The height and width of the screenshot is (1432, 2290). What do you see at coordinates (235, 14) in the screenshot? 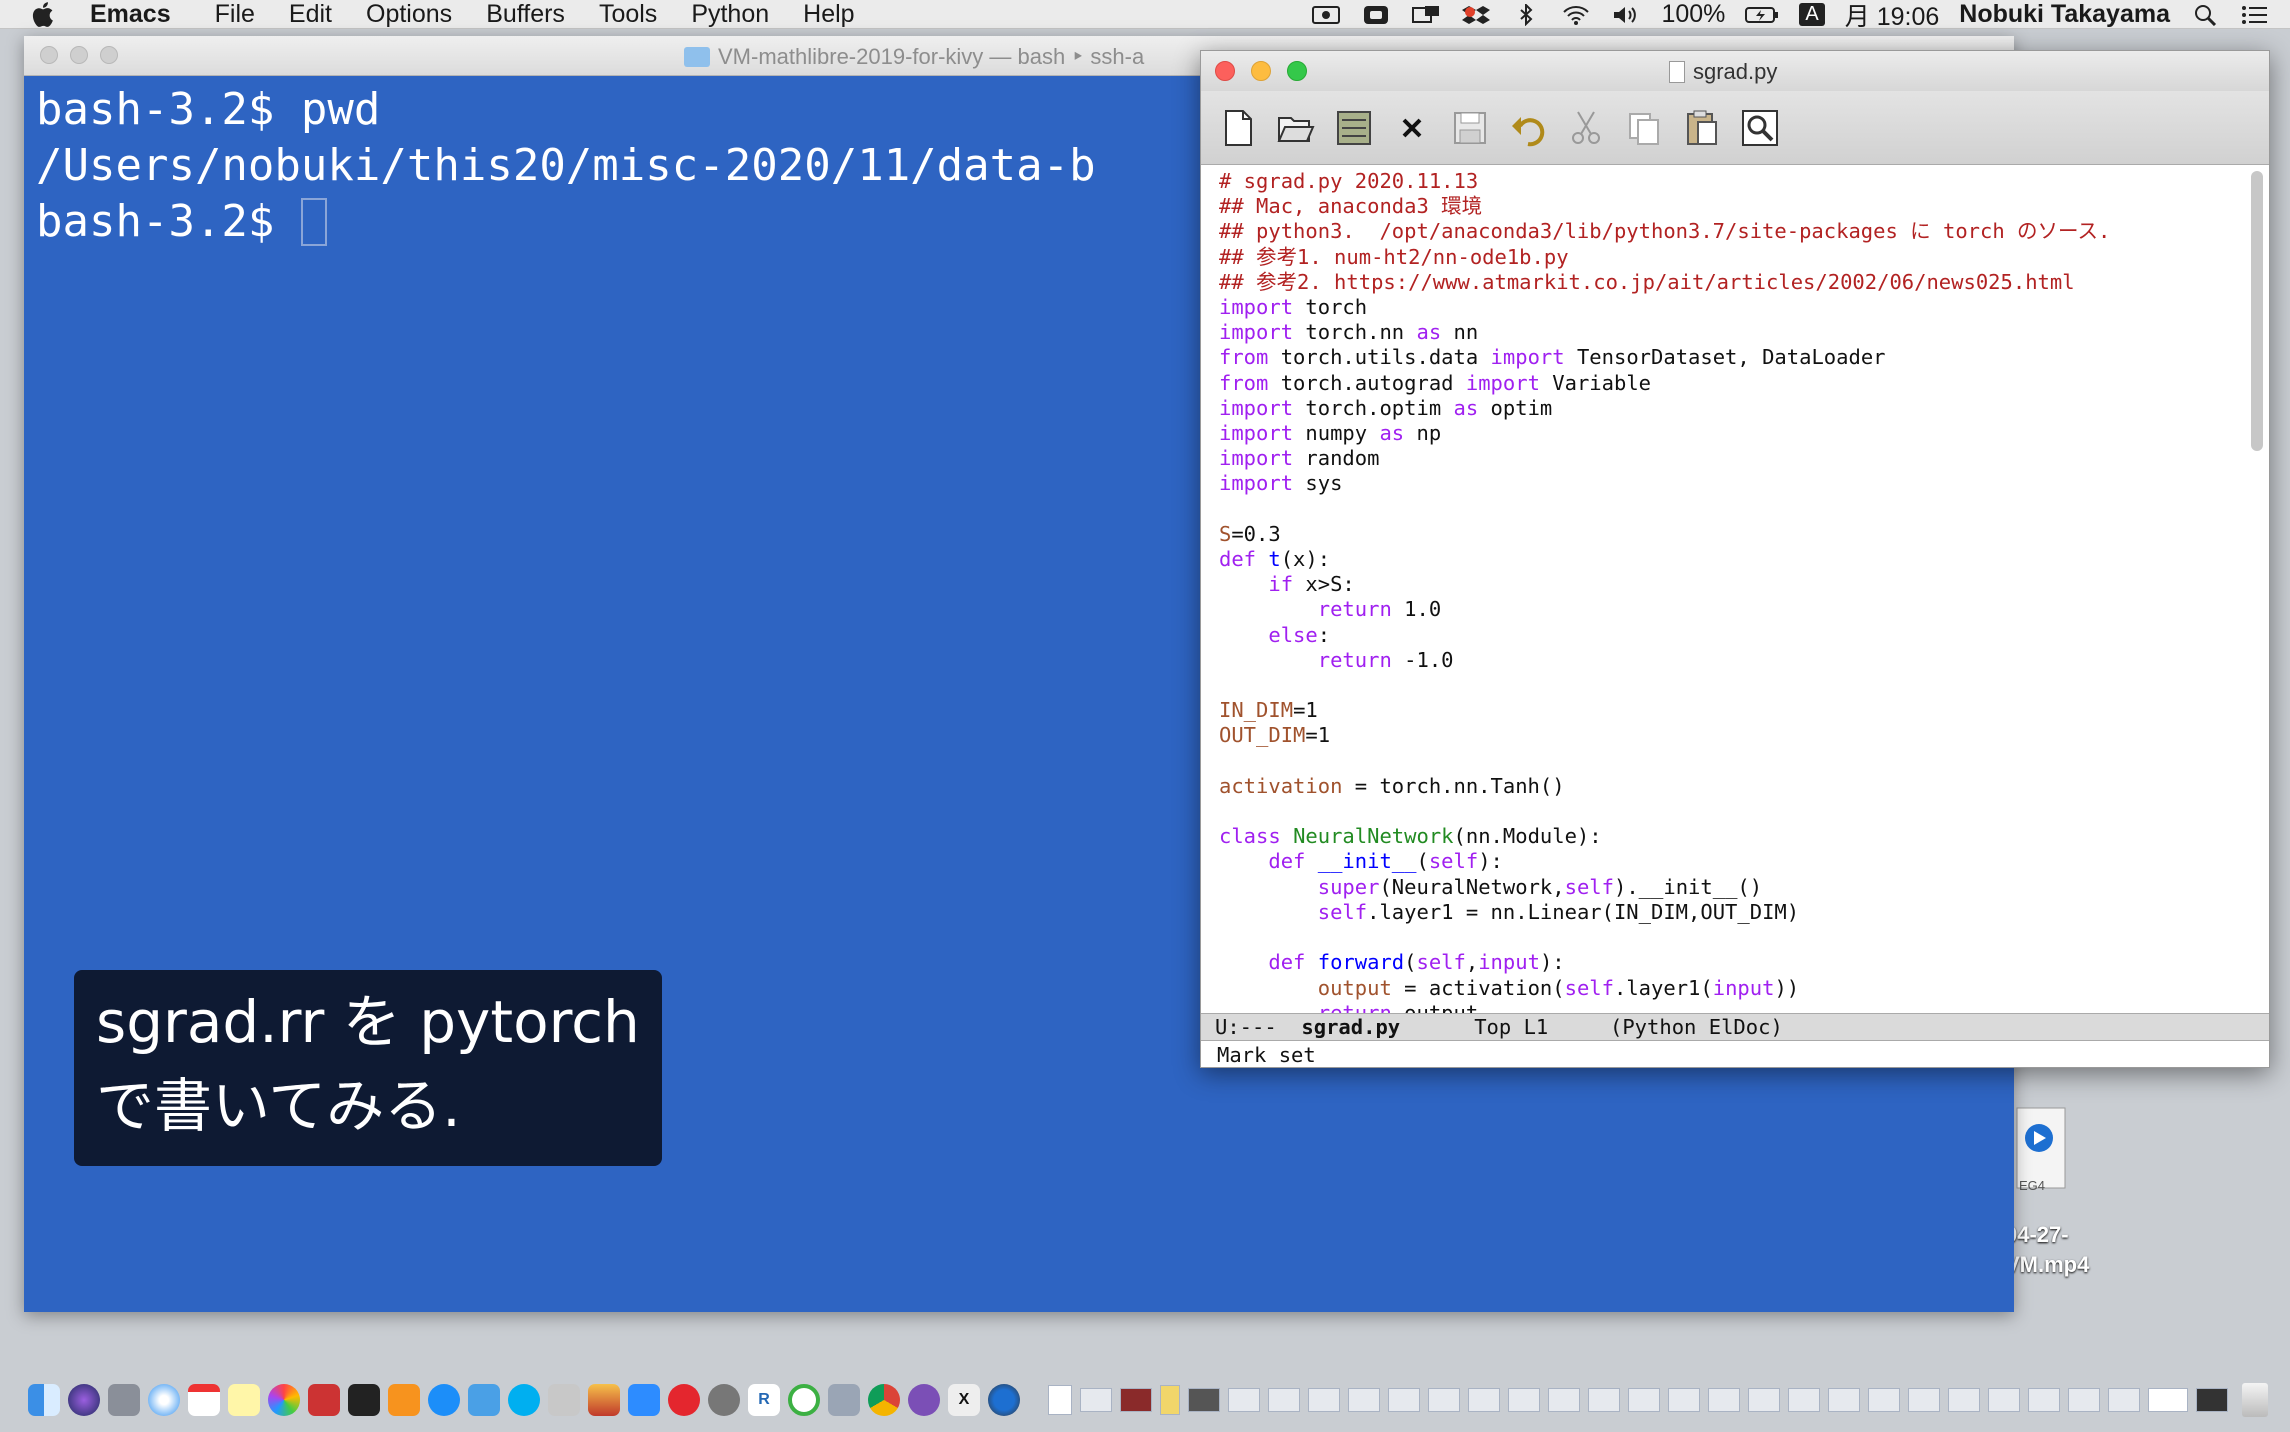
I see `menu-file: File` at bounding box center [235, 14].